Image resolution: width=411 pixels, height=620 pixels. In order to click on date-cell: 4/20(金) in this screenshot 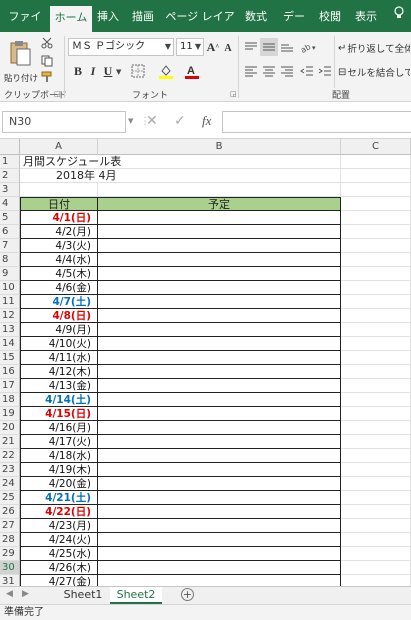, I will do `click(59, 484)`.